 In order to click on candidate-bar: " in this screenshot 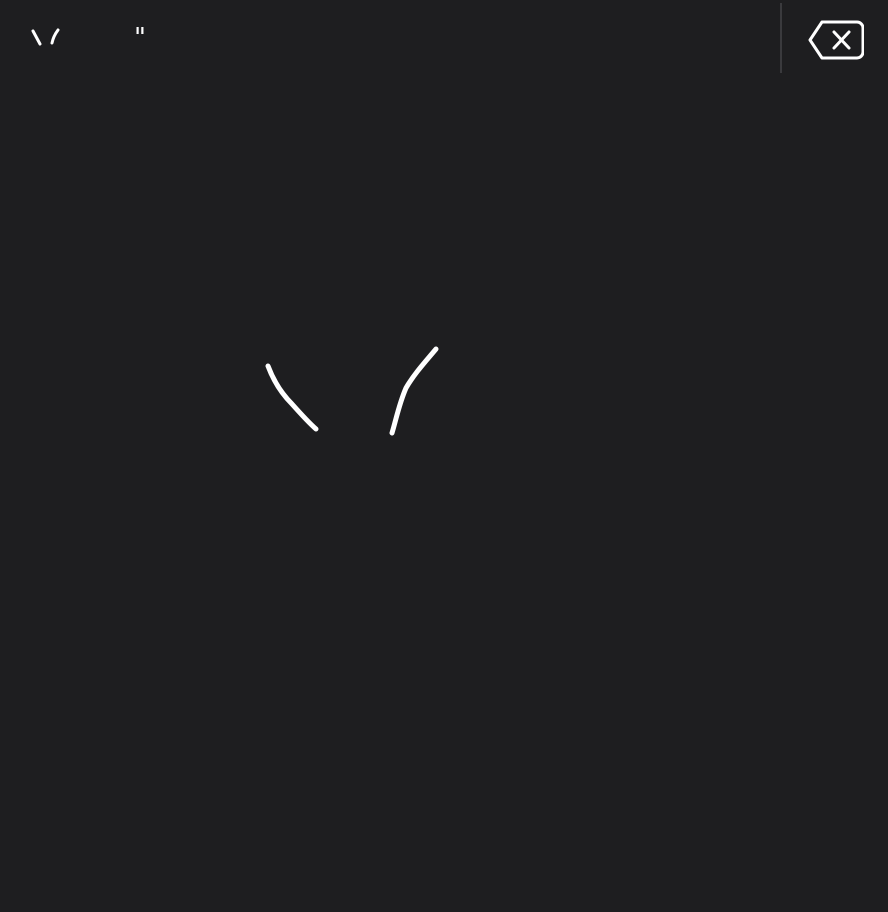, I will do `click(444, 38)`.